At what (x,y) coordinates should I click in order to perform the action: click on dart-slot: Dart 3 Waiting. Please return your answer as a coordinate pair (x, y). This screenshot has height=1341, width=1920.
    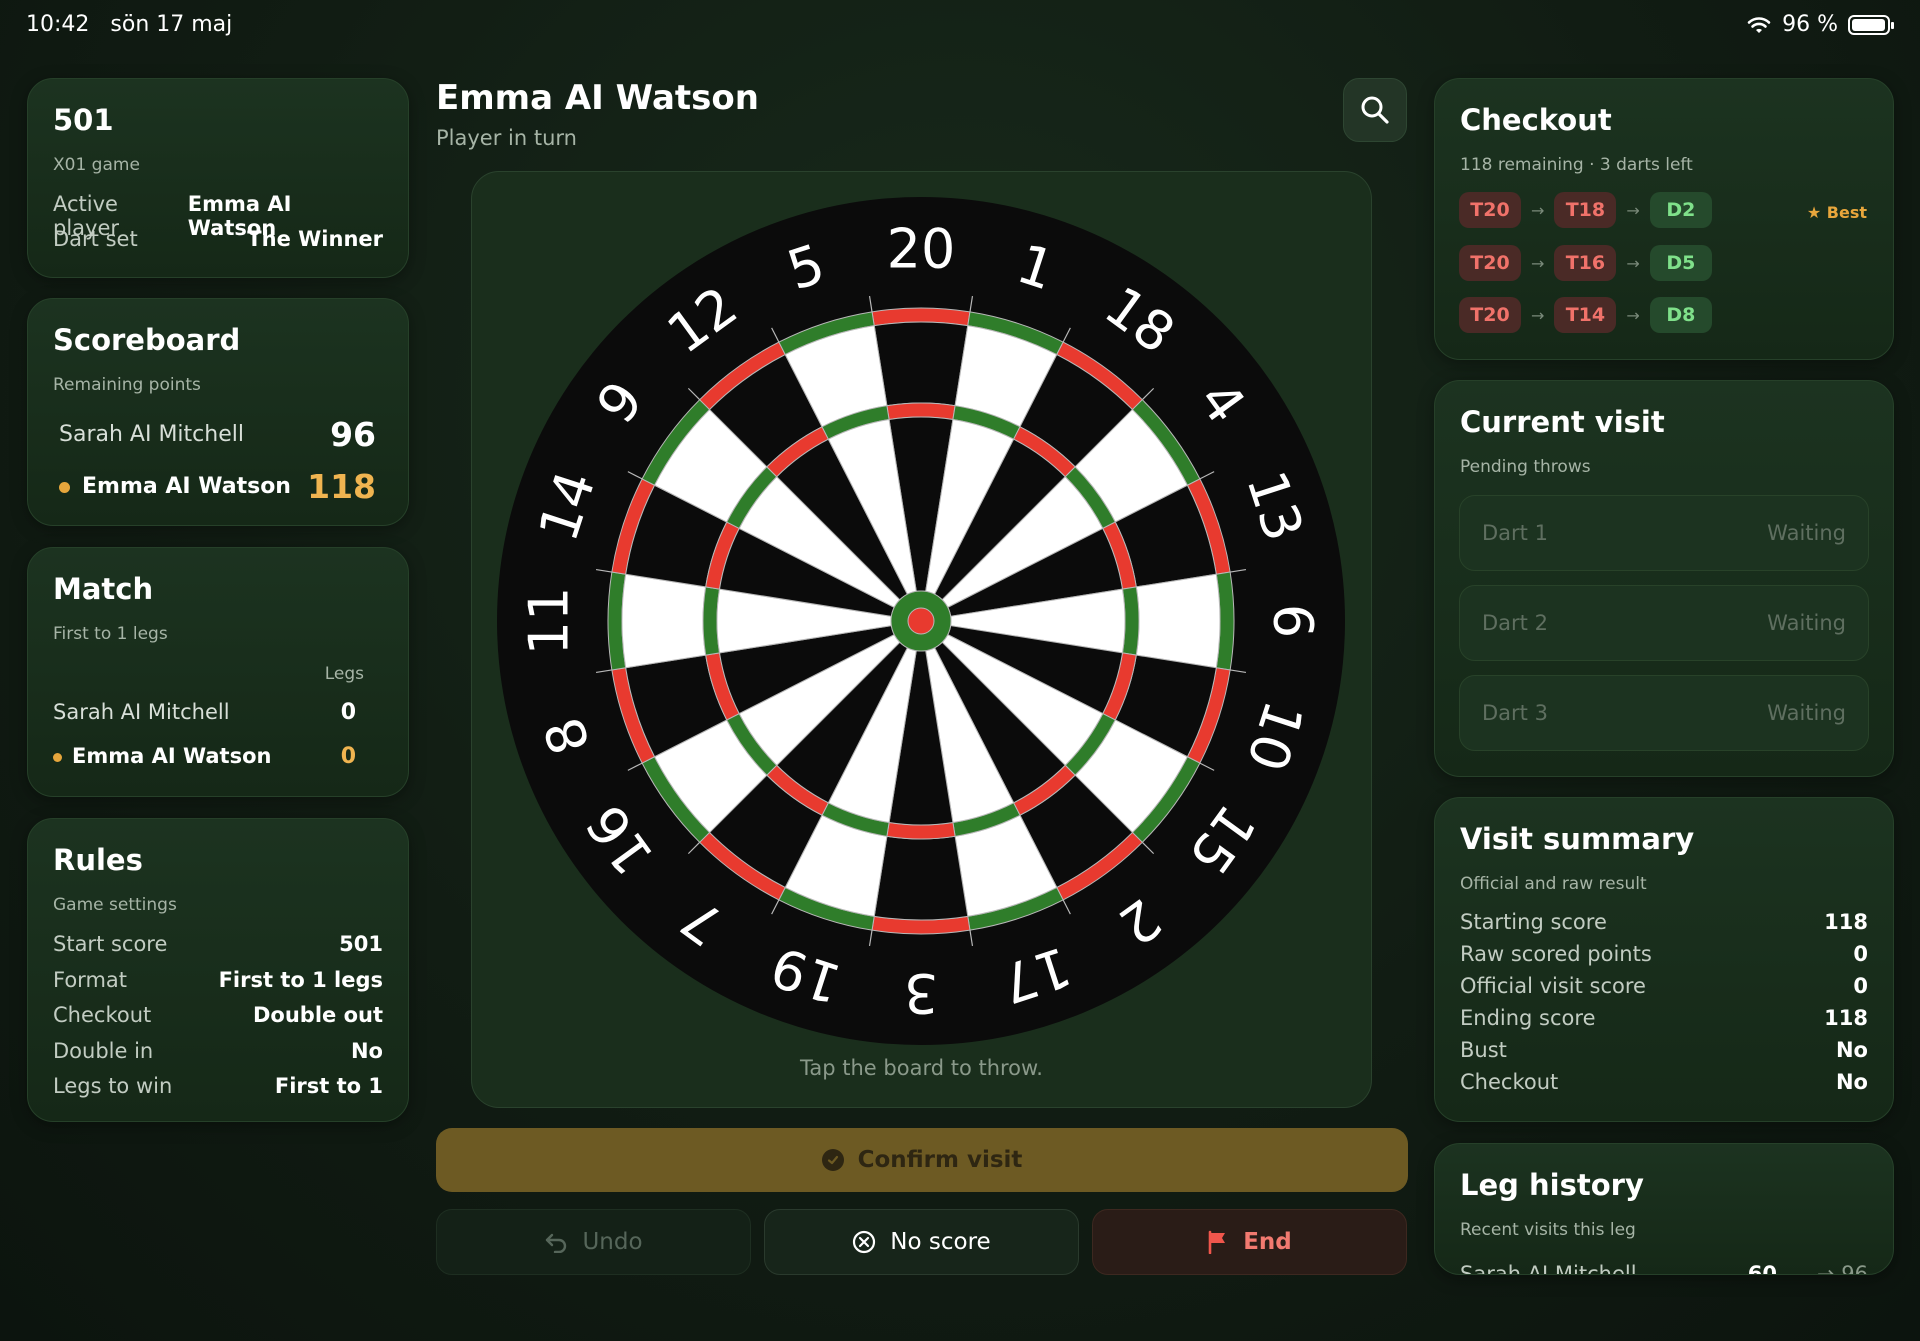
    Looking at the image, I should click on (1664, 713).